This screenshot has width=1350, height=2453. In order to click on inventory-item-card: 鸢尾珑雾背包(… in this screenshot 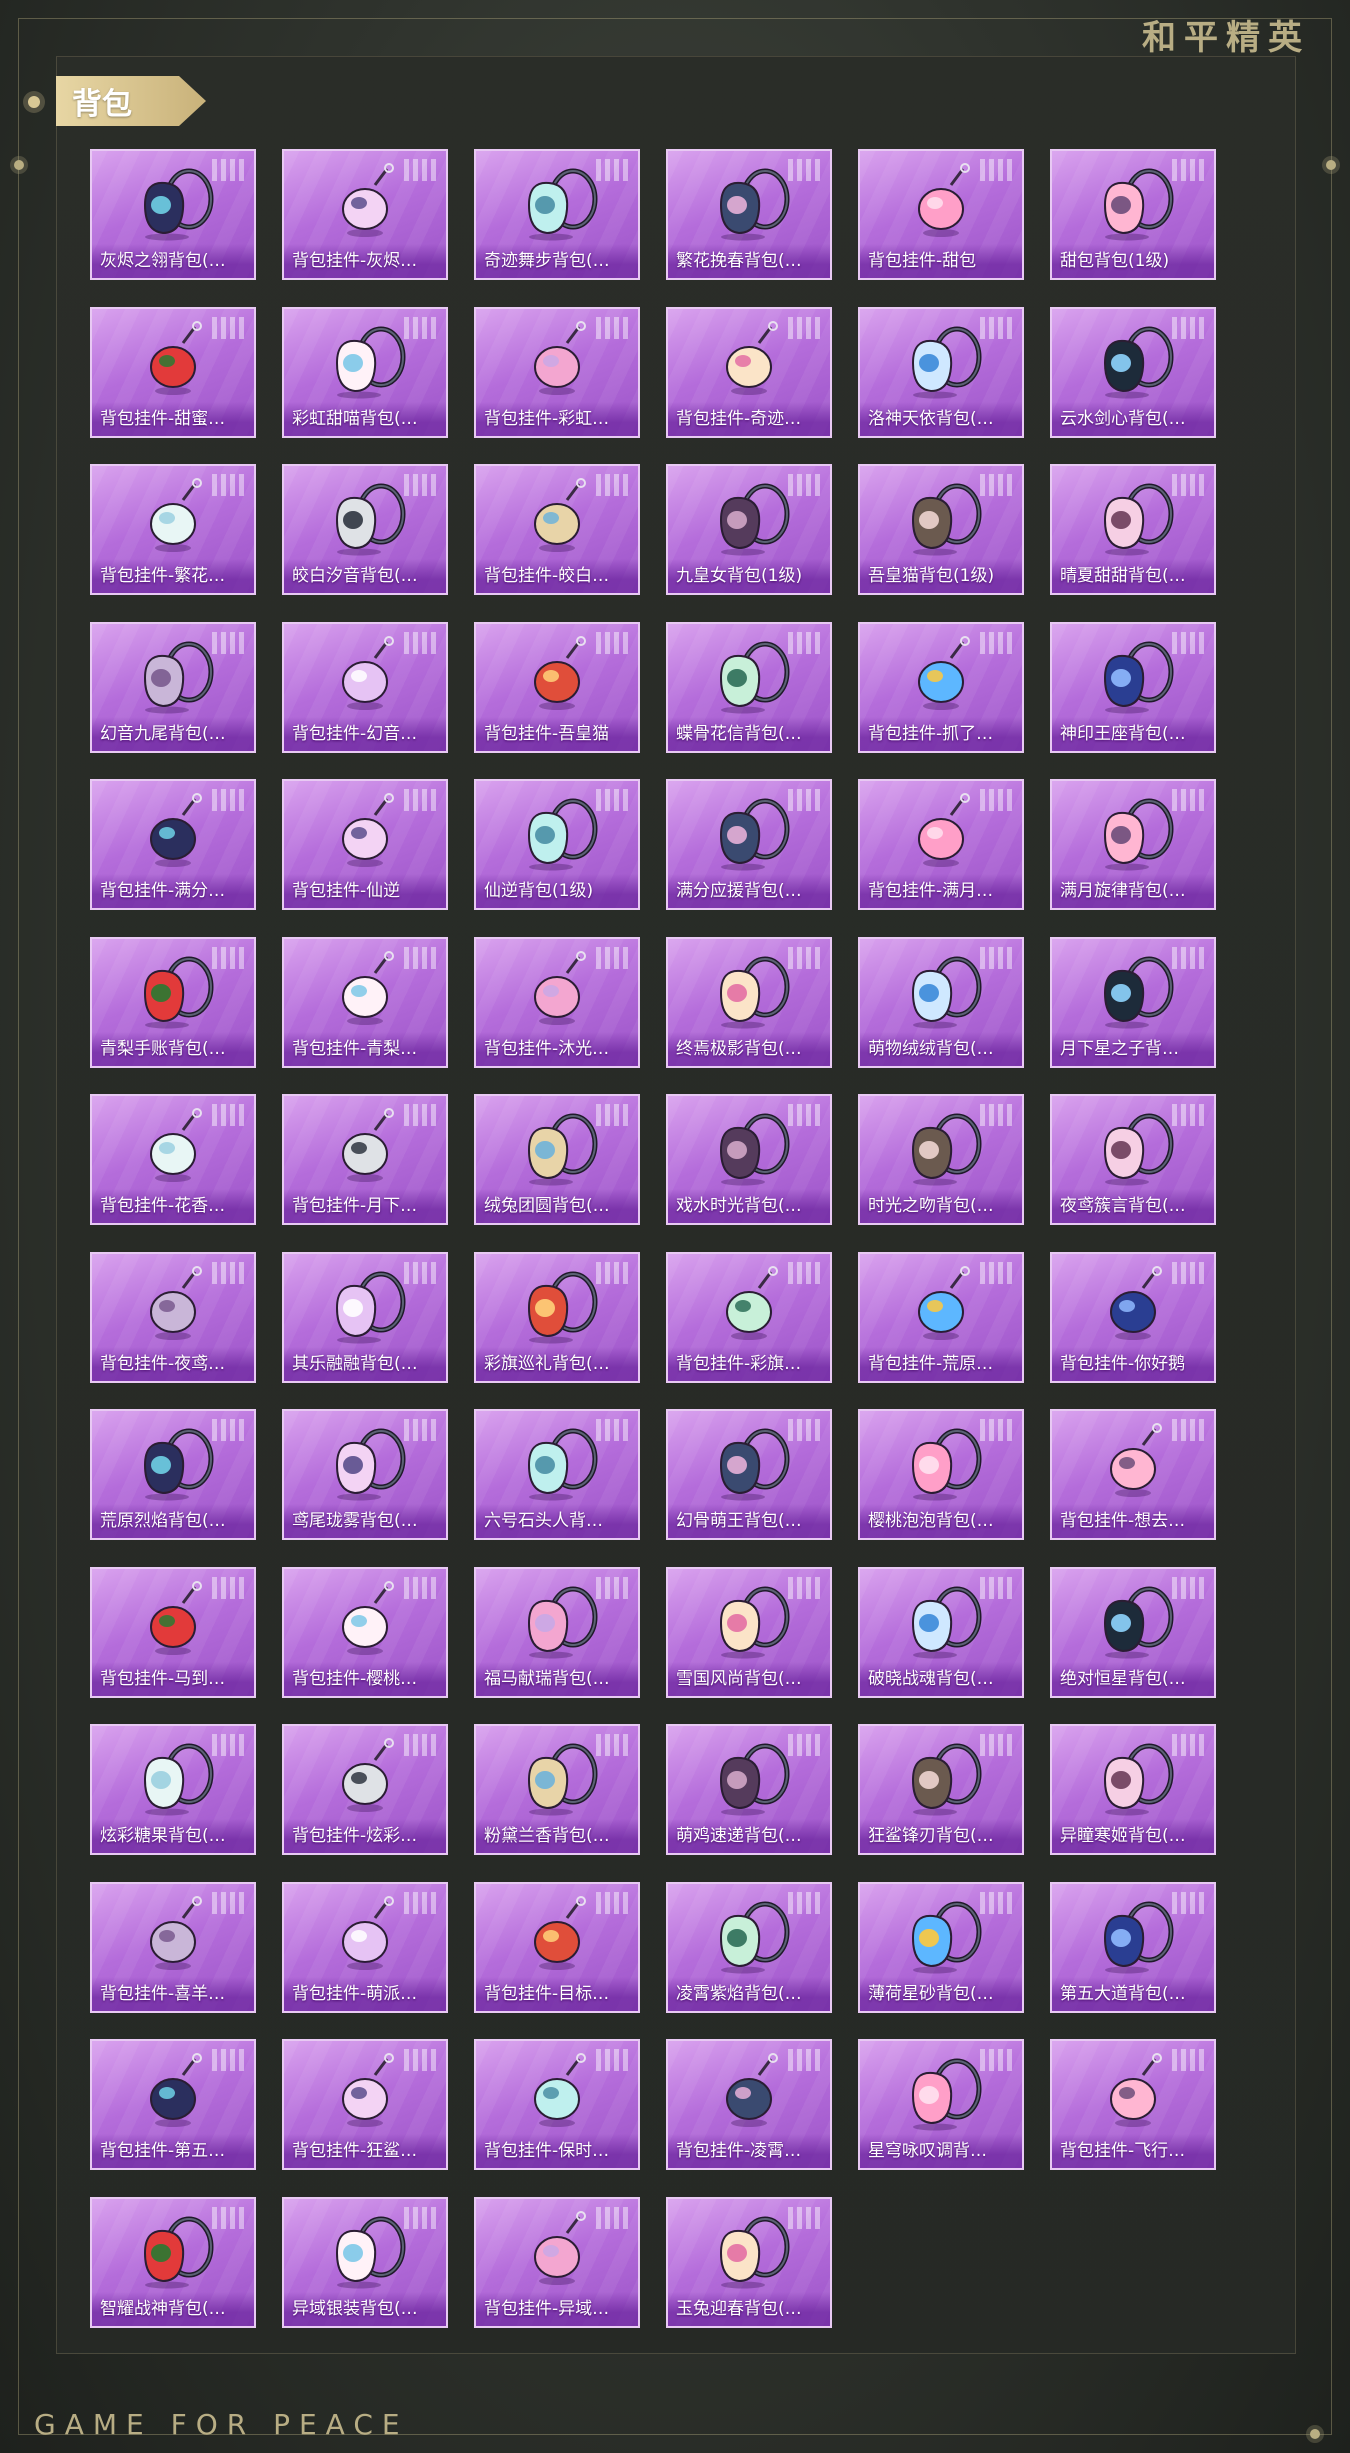, I will do `click(365, 1474)`.